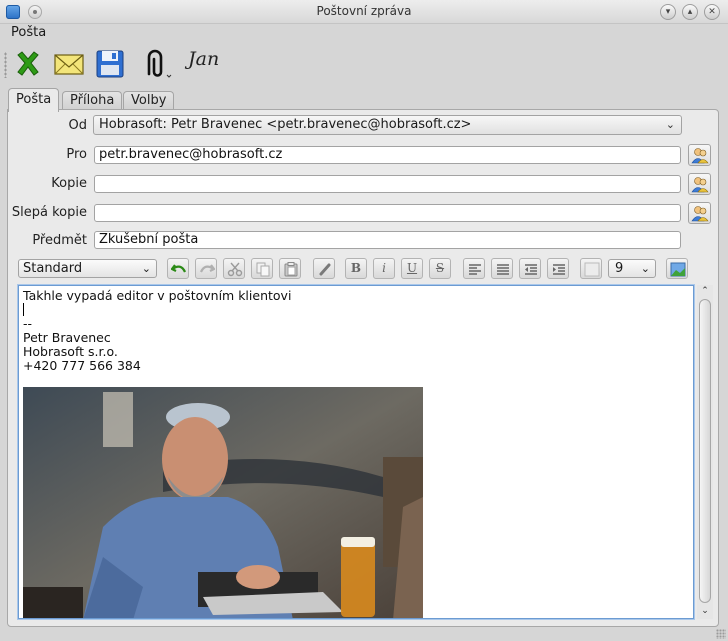  What do you see at coordinates (69, 183) in the screenshot?
I see `cc-label: Kopie` at bounding box center [69, 183].